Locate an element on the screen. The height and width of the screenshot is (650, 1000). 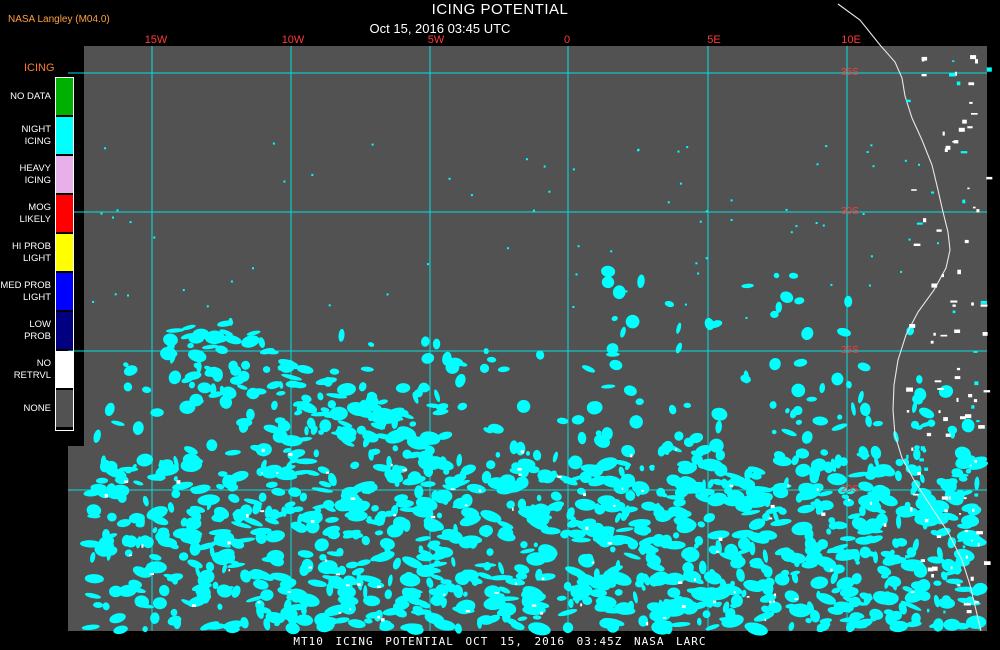
lat-label-20s: 20S is located at coordinates (850, 489).